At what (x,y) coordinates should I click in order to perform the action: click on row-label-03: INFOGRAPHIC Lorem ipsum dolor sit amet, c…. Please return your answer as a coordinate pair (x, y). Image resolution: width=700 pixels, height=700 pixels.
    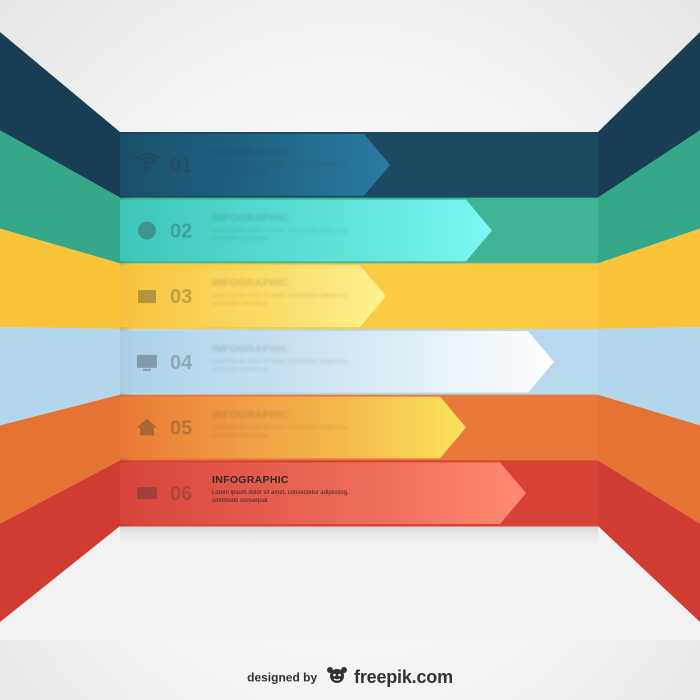
    Looking at the image, I should click on (287, 292).